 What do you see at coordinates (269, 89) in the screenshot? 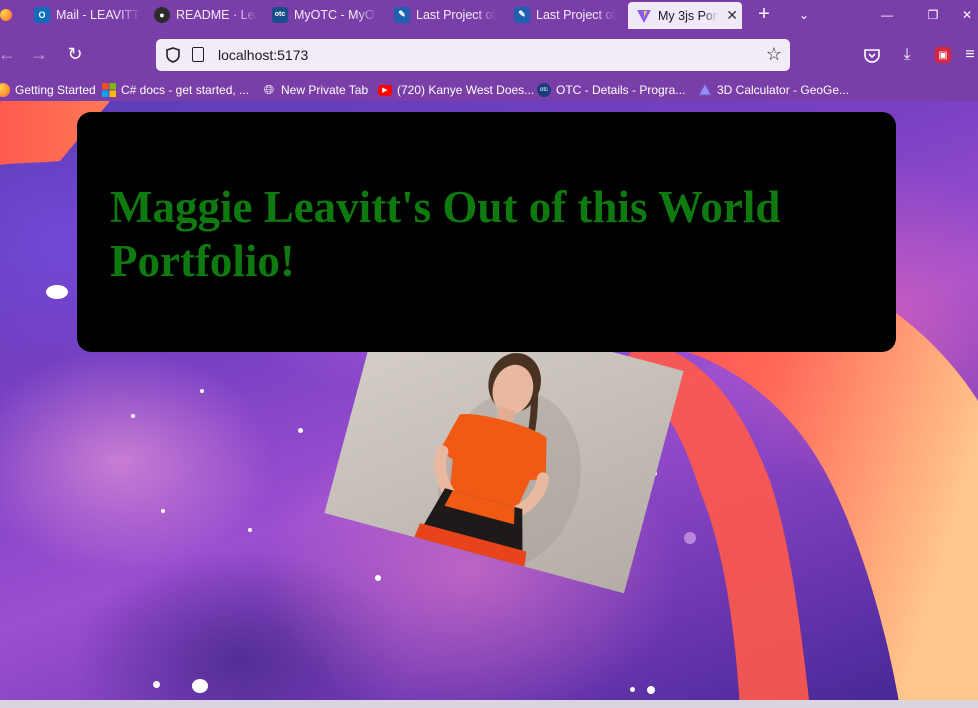
I see `globe-icon: 🌐︎` at bounding box center [269, 89].